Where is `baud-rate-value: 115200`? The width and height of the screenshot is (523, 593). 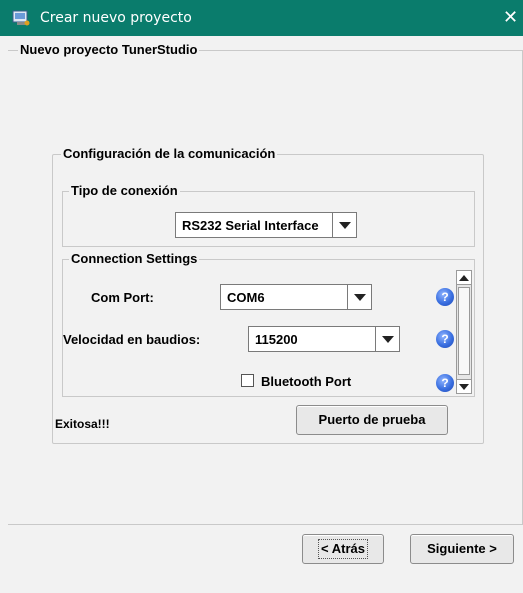
baud-rate-value: 115200 is located at coordinates (276, 339).